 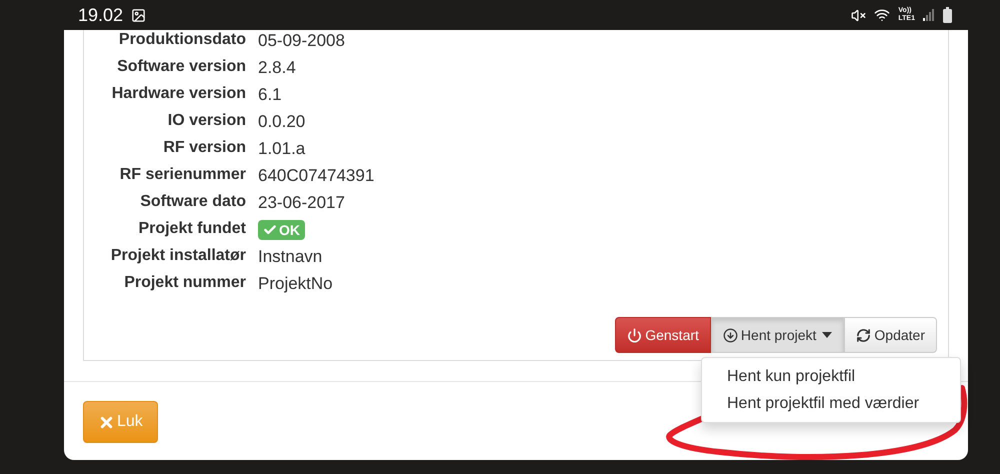 What do you see at coordinates (301, 41) in the screenshot?
I see `field-value: 05-09-2008` at bounding box center [301, 41].